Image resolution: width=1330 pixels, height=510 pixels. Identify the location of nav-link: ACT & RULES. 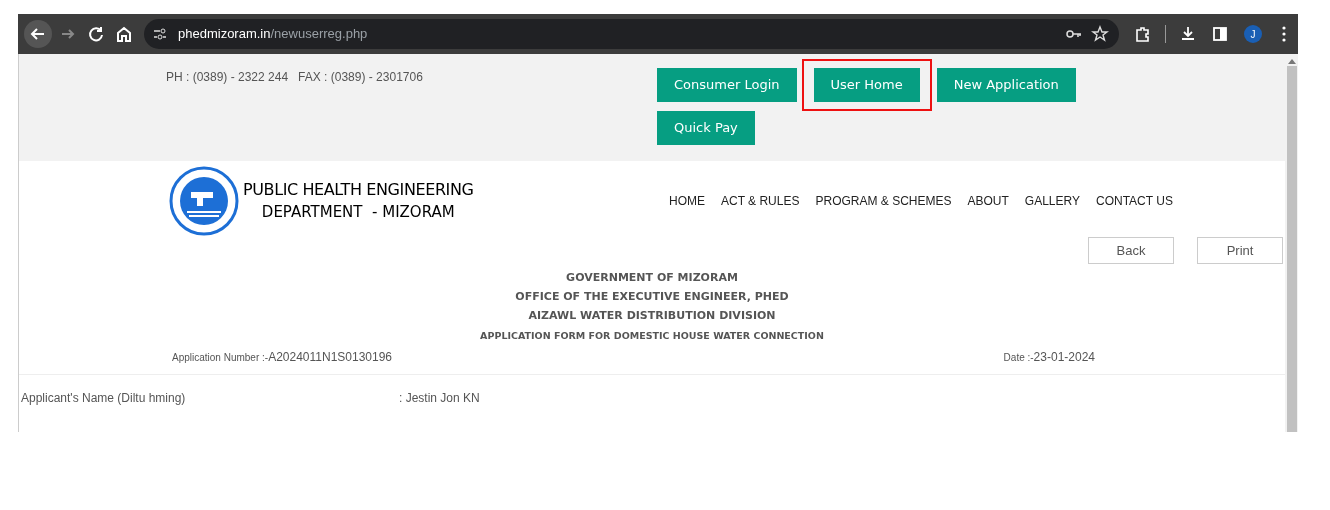
(760, 201).